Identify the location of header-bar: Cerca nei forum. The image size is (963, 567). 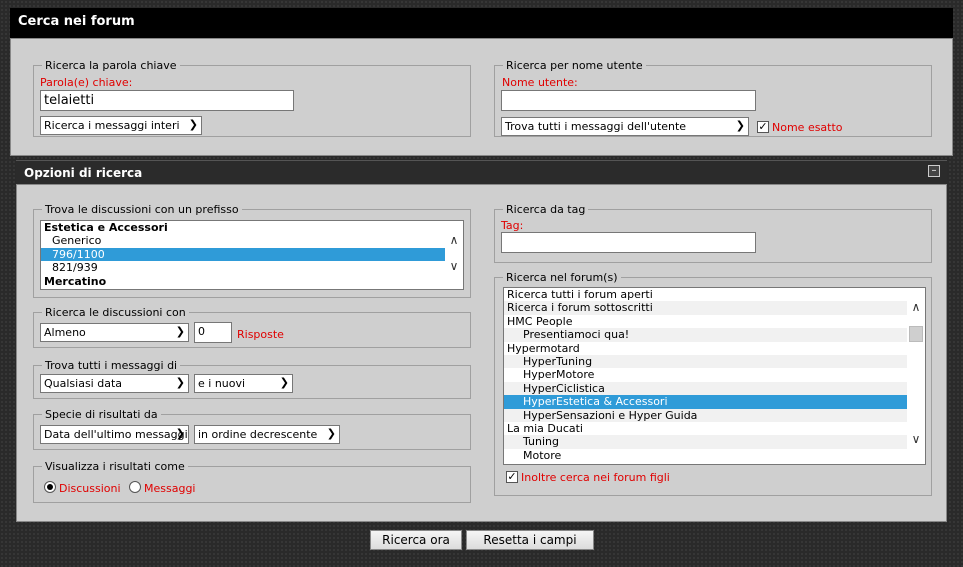
(481, 23).